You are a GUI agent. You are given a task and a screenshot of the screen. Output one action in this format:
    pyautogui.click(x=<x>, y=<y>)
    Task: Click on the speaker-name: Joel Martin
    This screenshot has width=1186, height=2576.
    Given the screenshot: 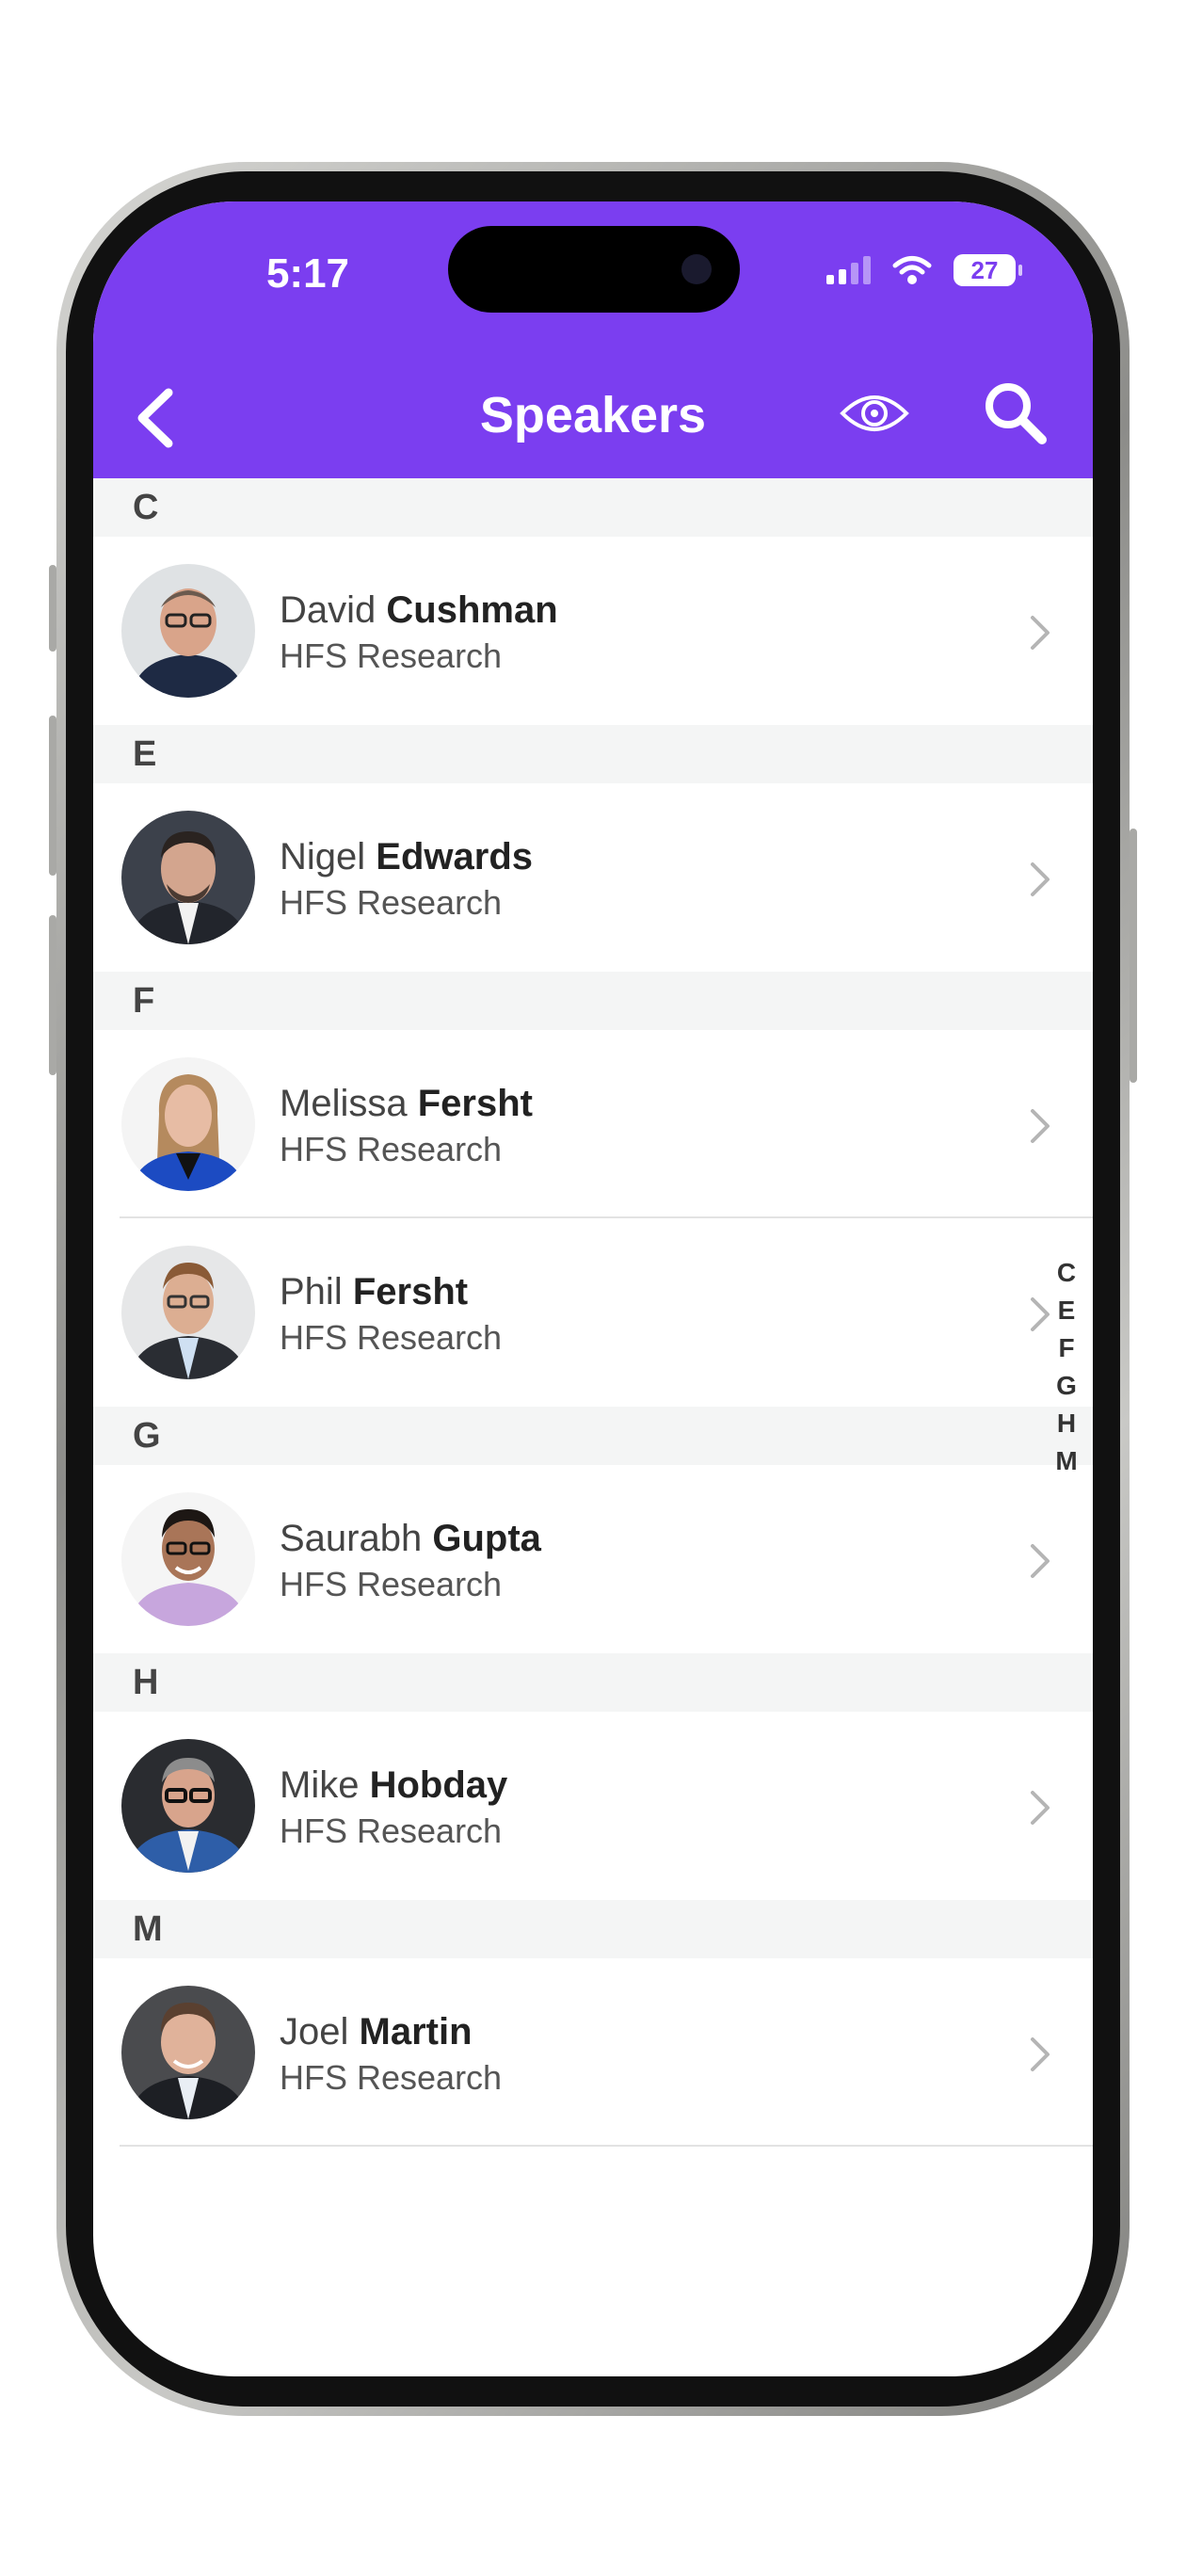 What is the action you would take?
    pyautogui.click(x=376, y=2032)
    